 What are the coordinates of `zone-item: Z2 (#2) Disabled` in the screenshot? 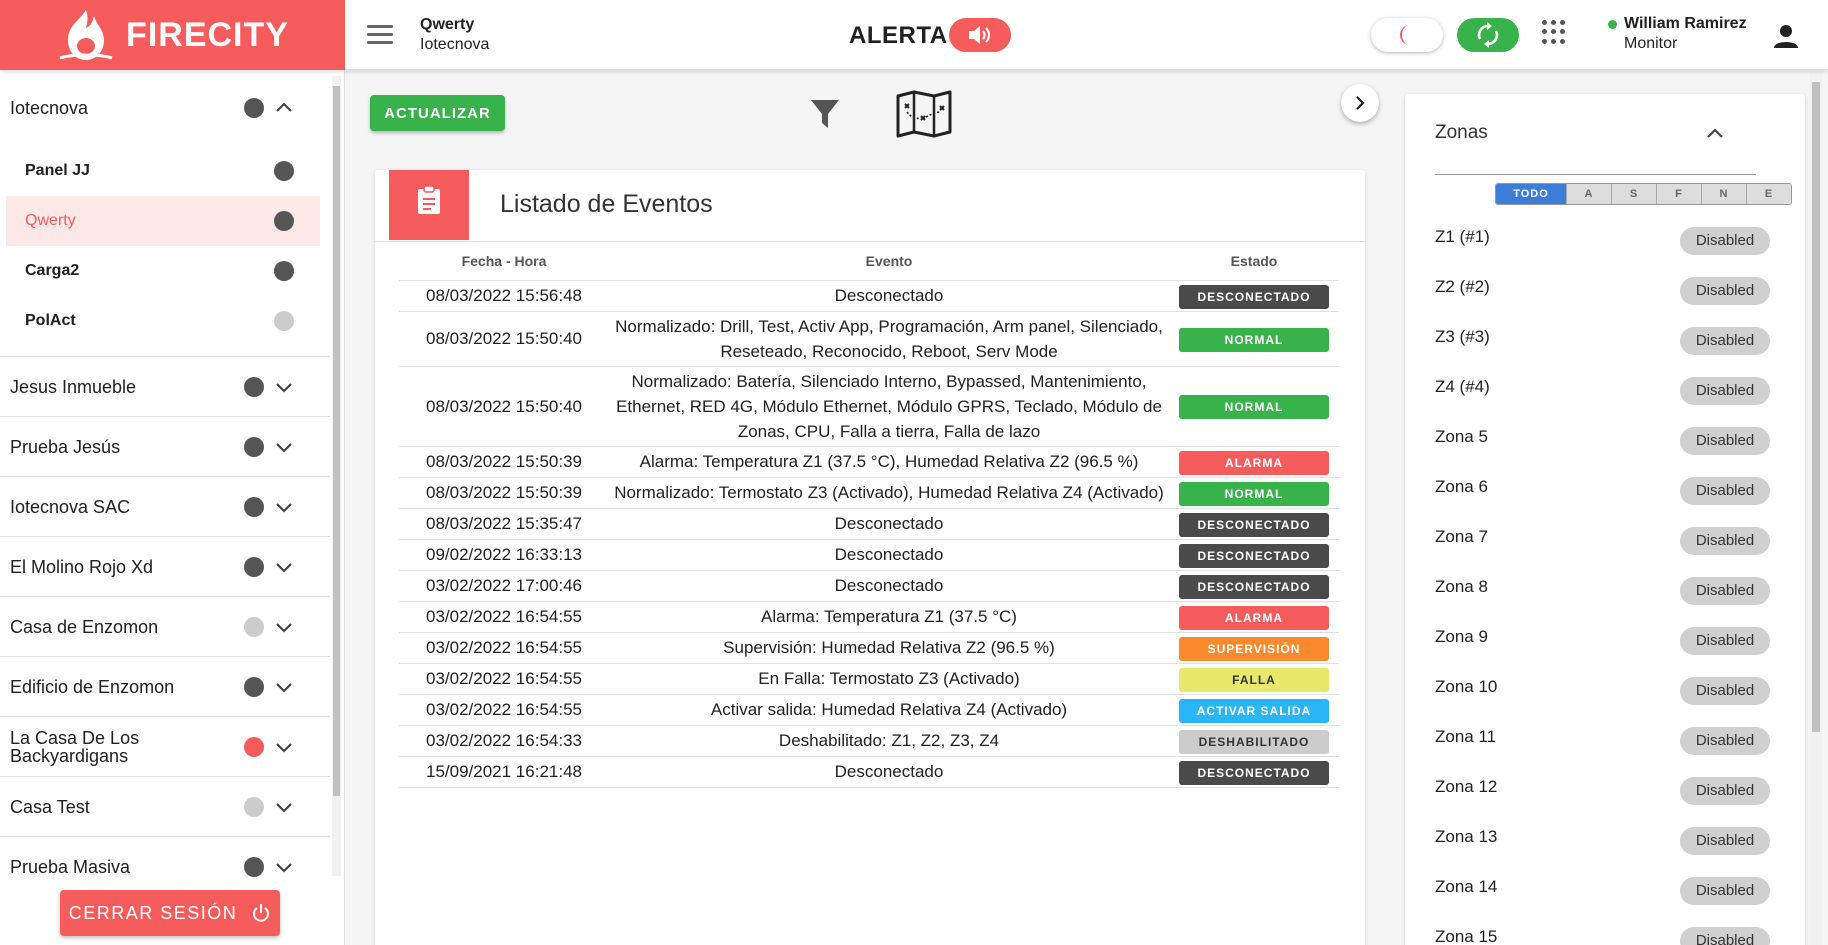 It's located at (1605, 289).